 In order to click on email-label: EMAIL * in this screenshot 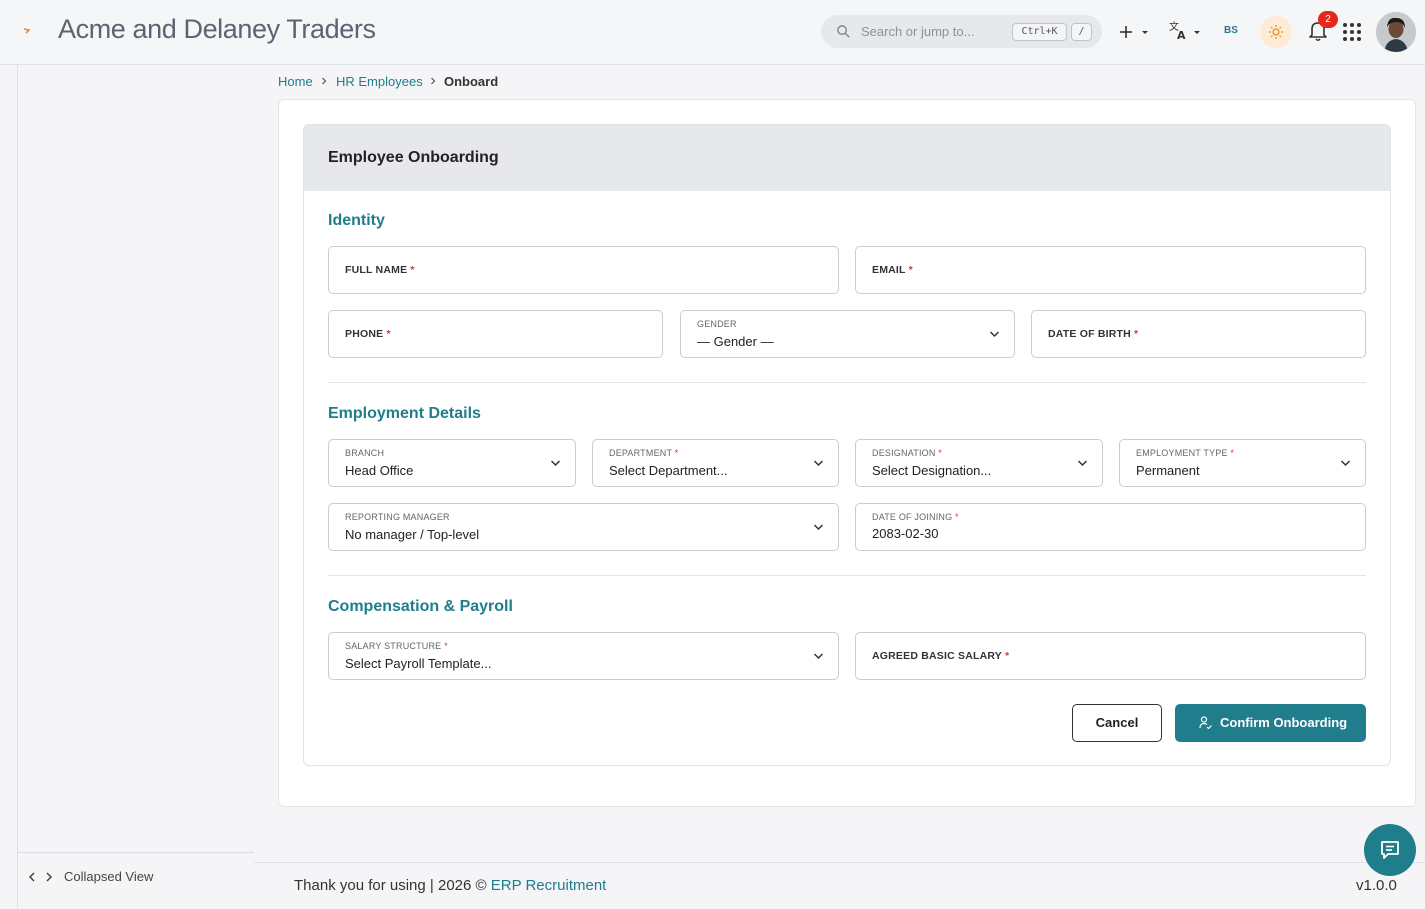, I will do `click(892, 270)`.